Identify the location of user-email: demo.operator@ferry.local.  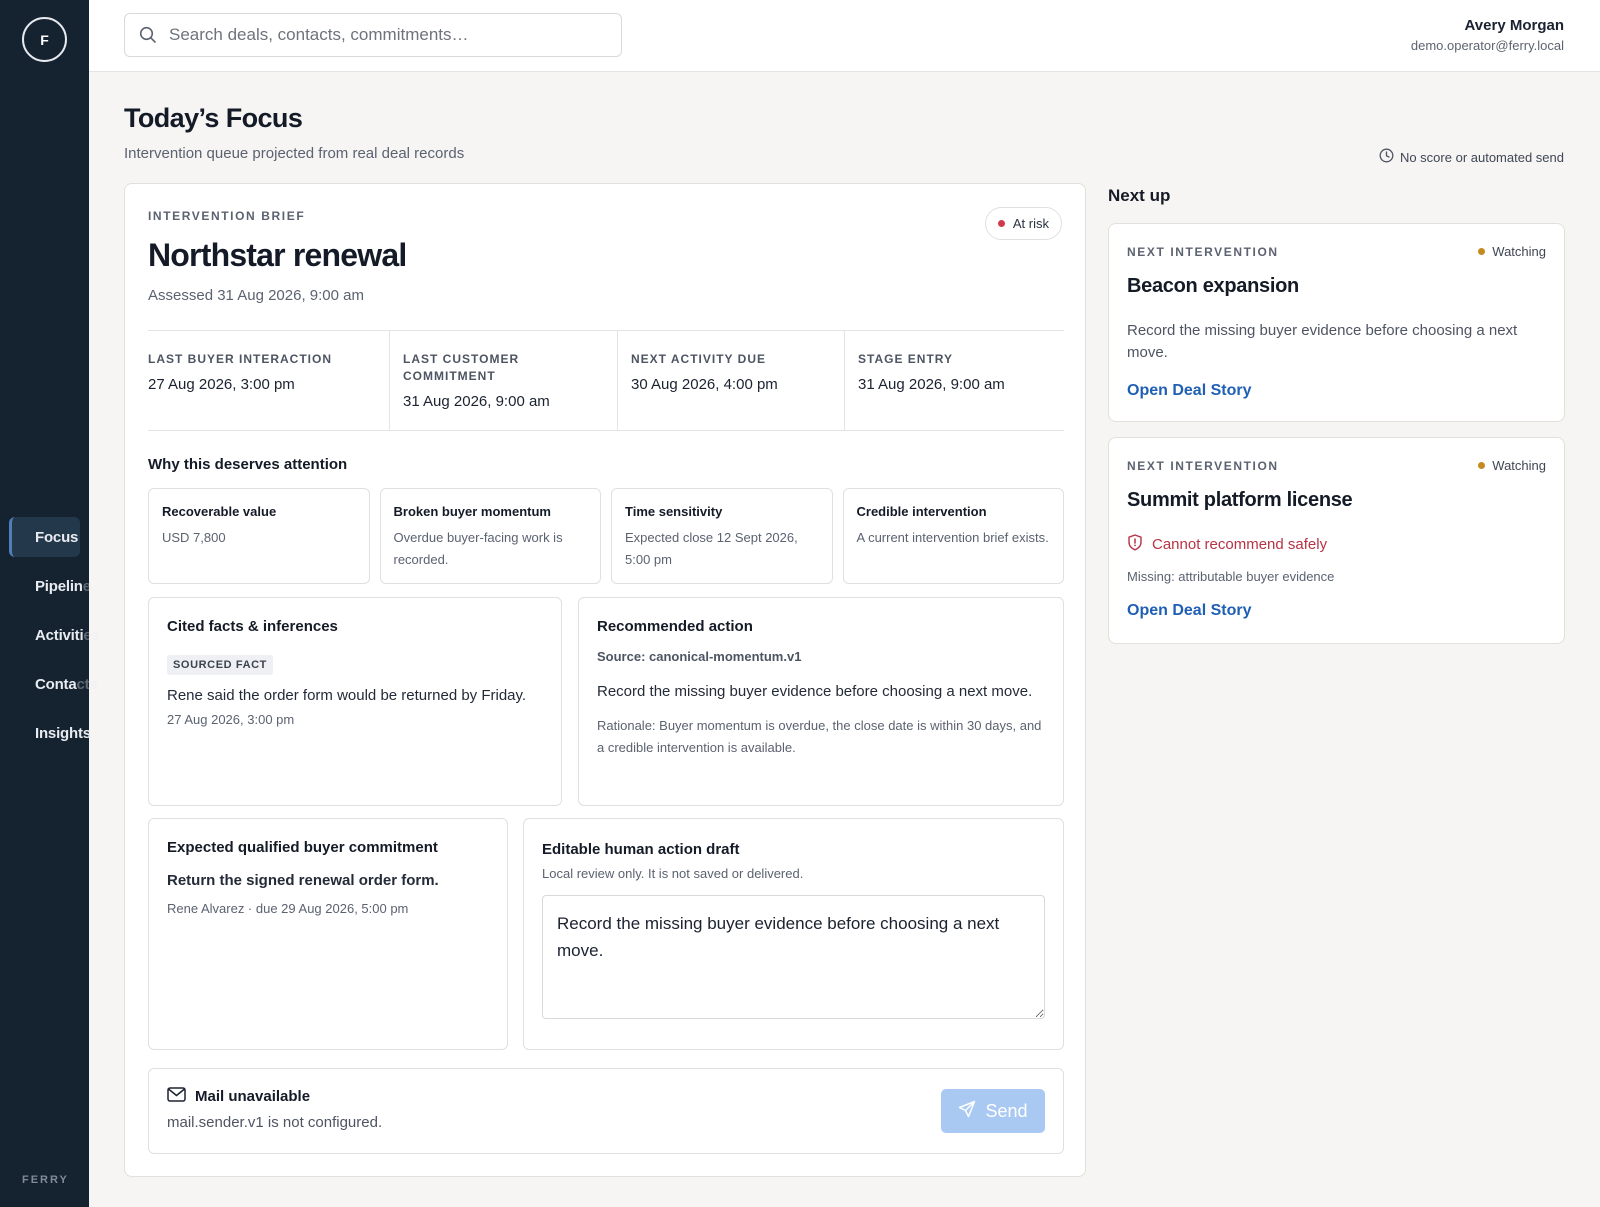
(1487, 45).